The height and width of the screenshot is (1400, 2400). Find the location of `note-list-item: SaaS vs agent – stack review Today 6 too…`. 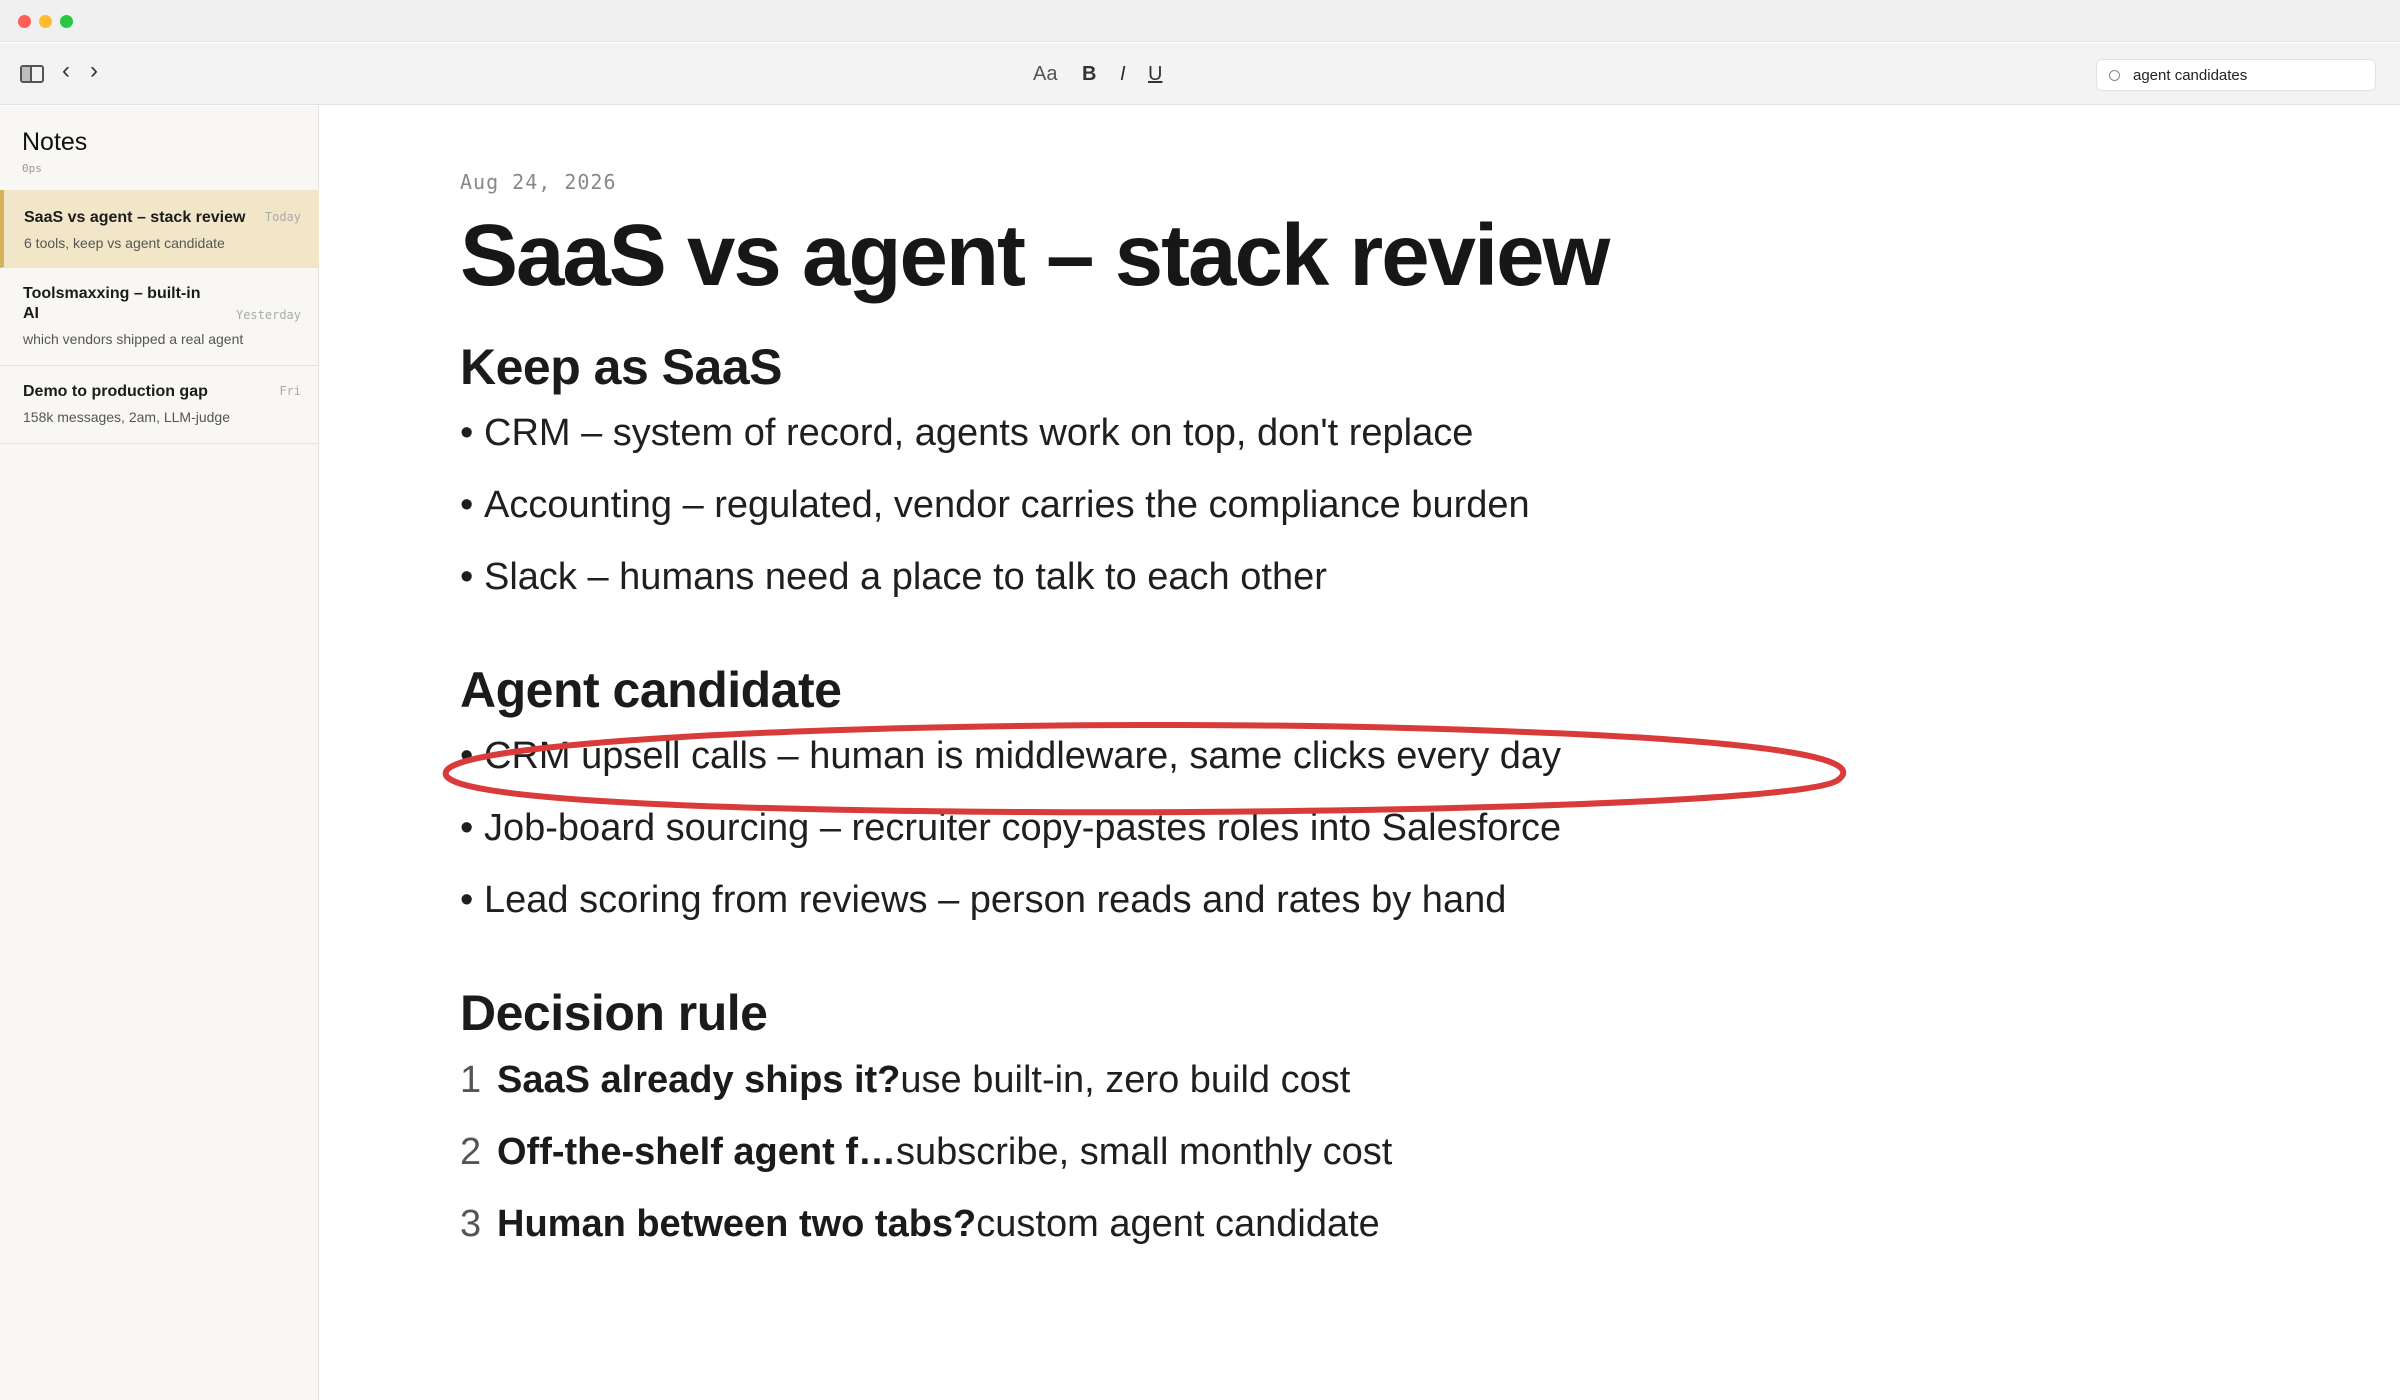

note-list-item: SaaS vs agent – stack review Today 6 too… is located at coordinates (159, 229).